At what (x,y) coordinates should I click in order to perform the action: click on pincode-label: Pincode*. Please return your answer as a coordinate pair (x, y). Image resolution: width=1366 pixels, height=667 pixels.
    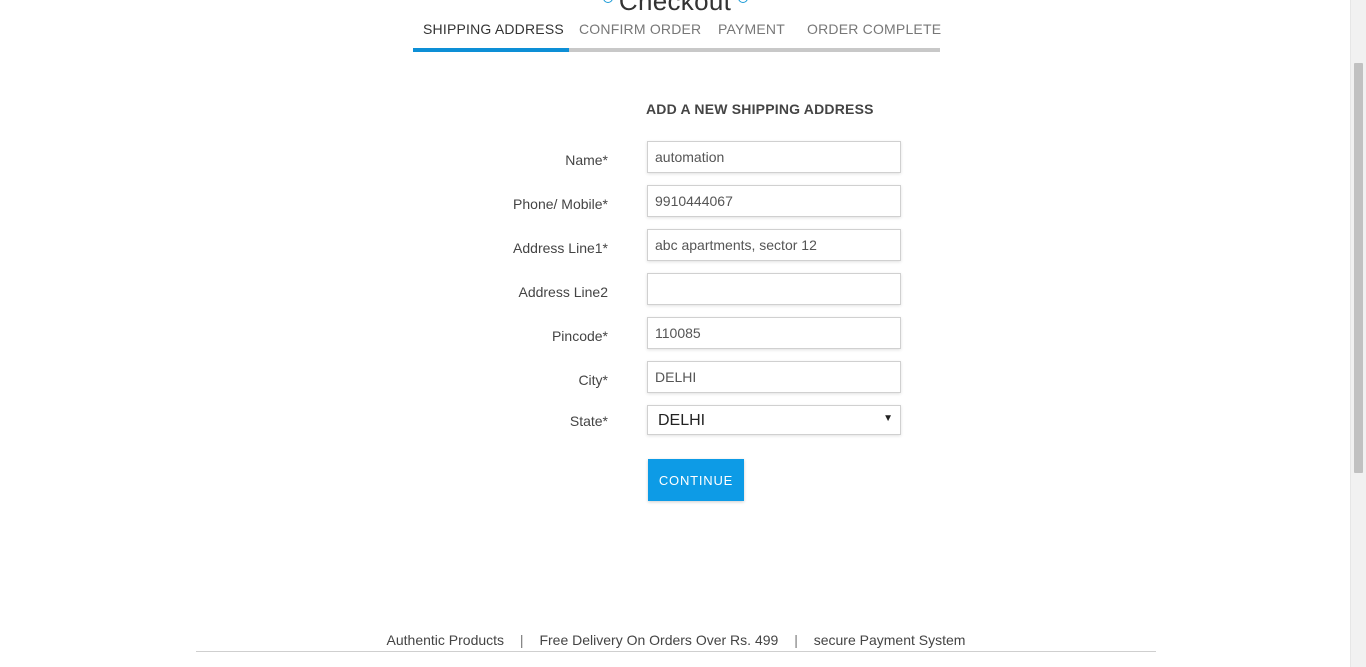
    Looking at the image, I should click on (579, 336).